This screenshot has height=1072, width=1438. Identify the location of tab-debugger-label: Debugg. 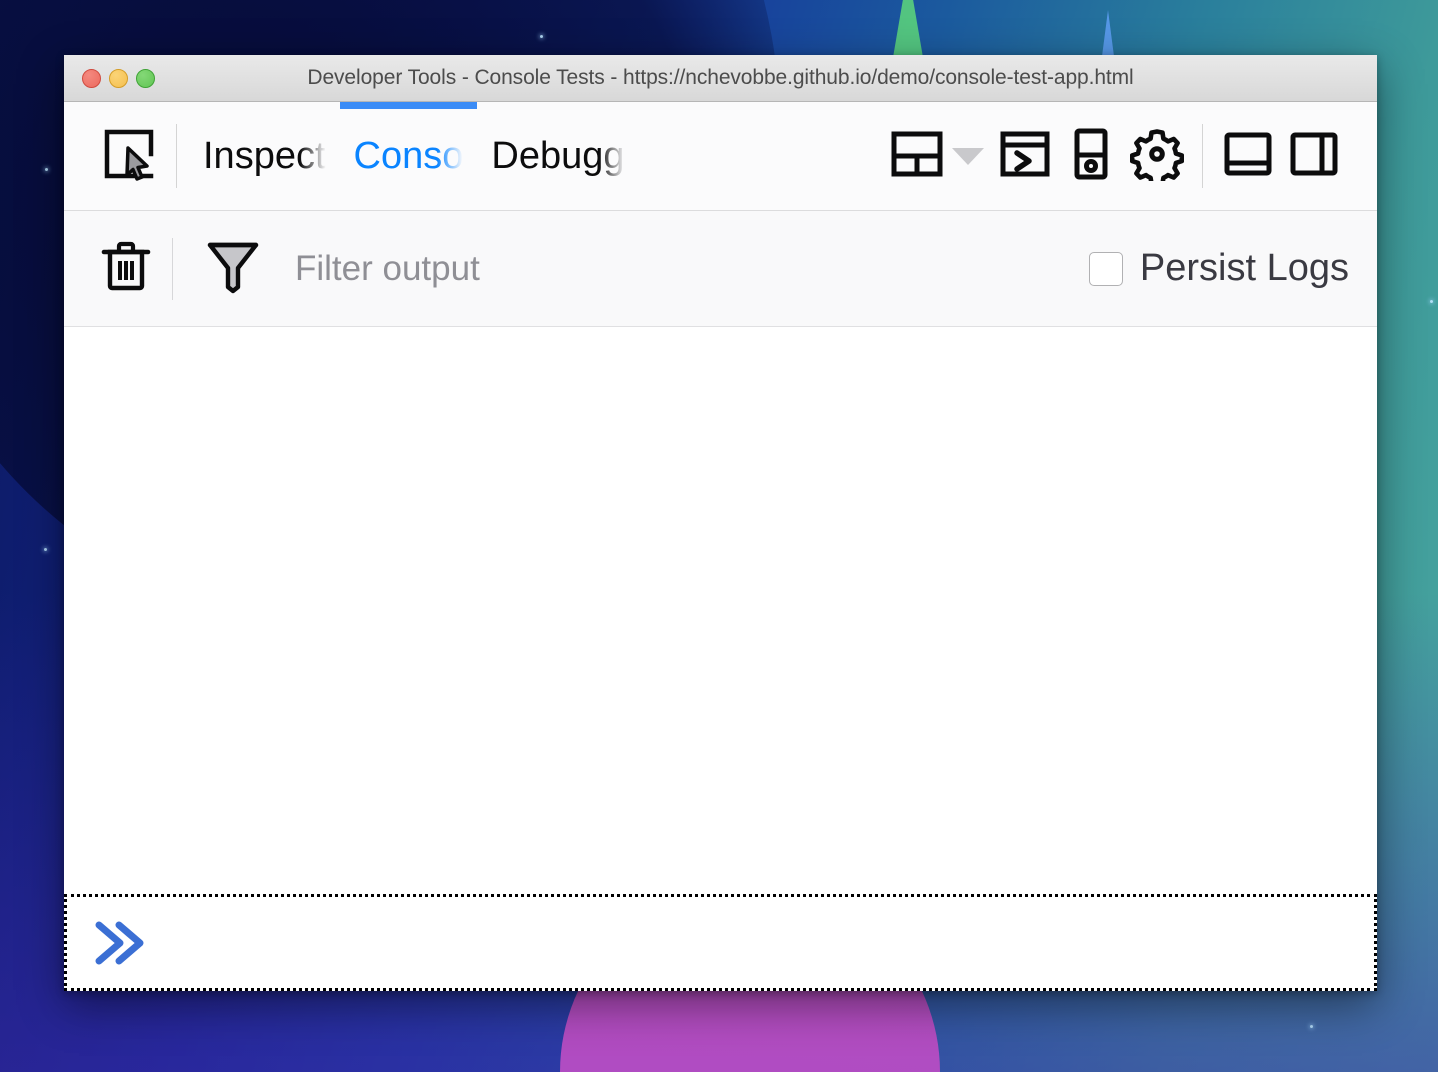
(558, 155).